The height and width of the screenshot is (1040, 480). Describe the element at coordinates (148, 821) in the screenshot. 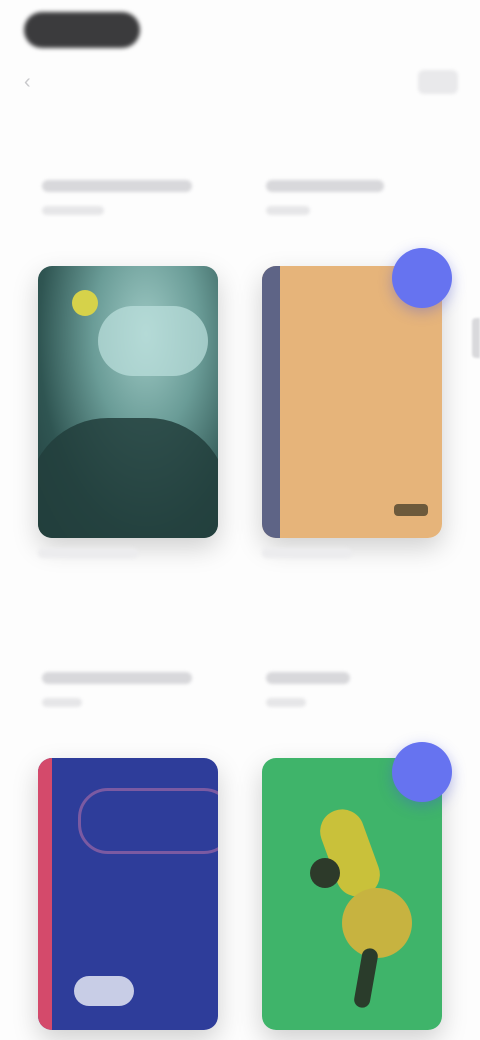

I see `swirl-shape` at that location.